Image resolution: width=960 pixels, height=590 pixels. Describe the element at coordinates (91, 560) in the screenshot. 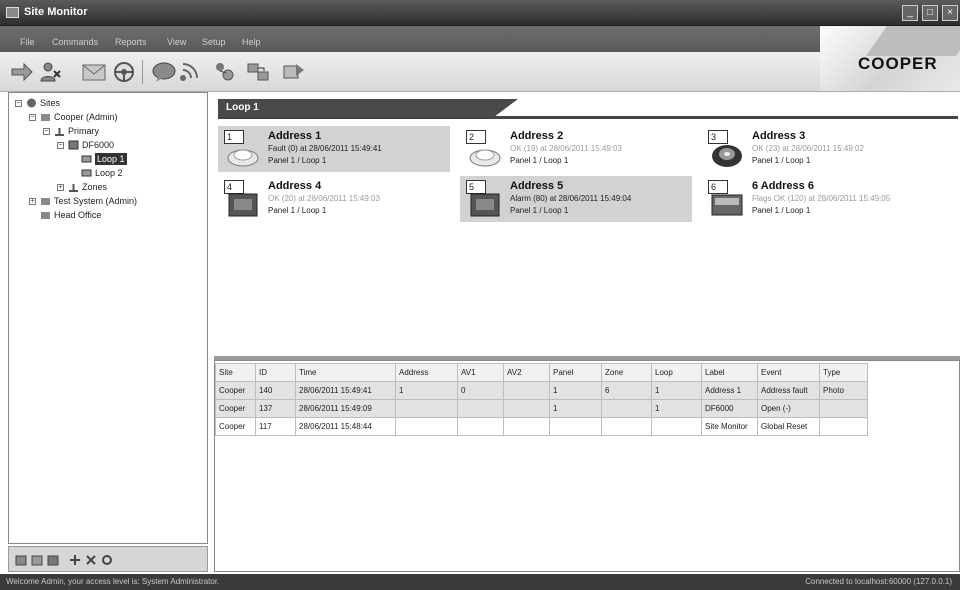

I see `disconnect-icon` at that location.